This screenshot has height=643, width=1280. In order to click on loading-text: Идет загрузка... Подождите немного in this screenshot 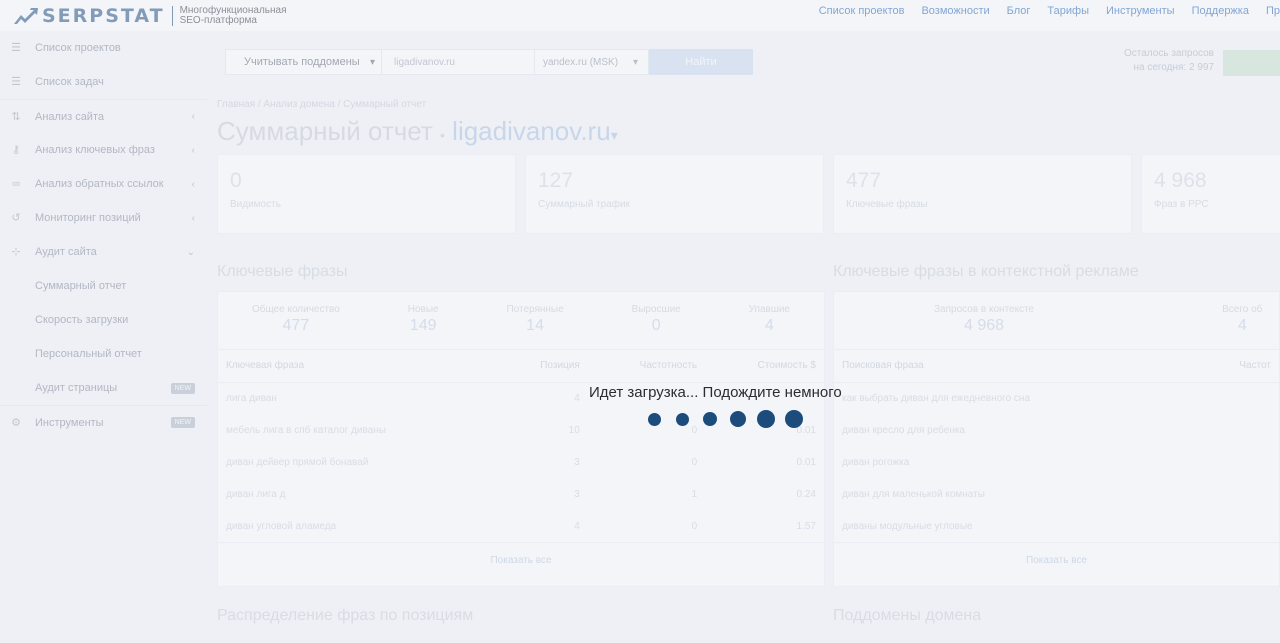, I will do `click(715, 392)`.